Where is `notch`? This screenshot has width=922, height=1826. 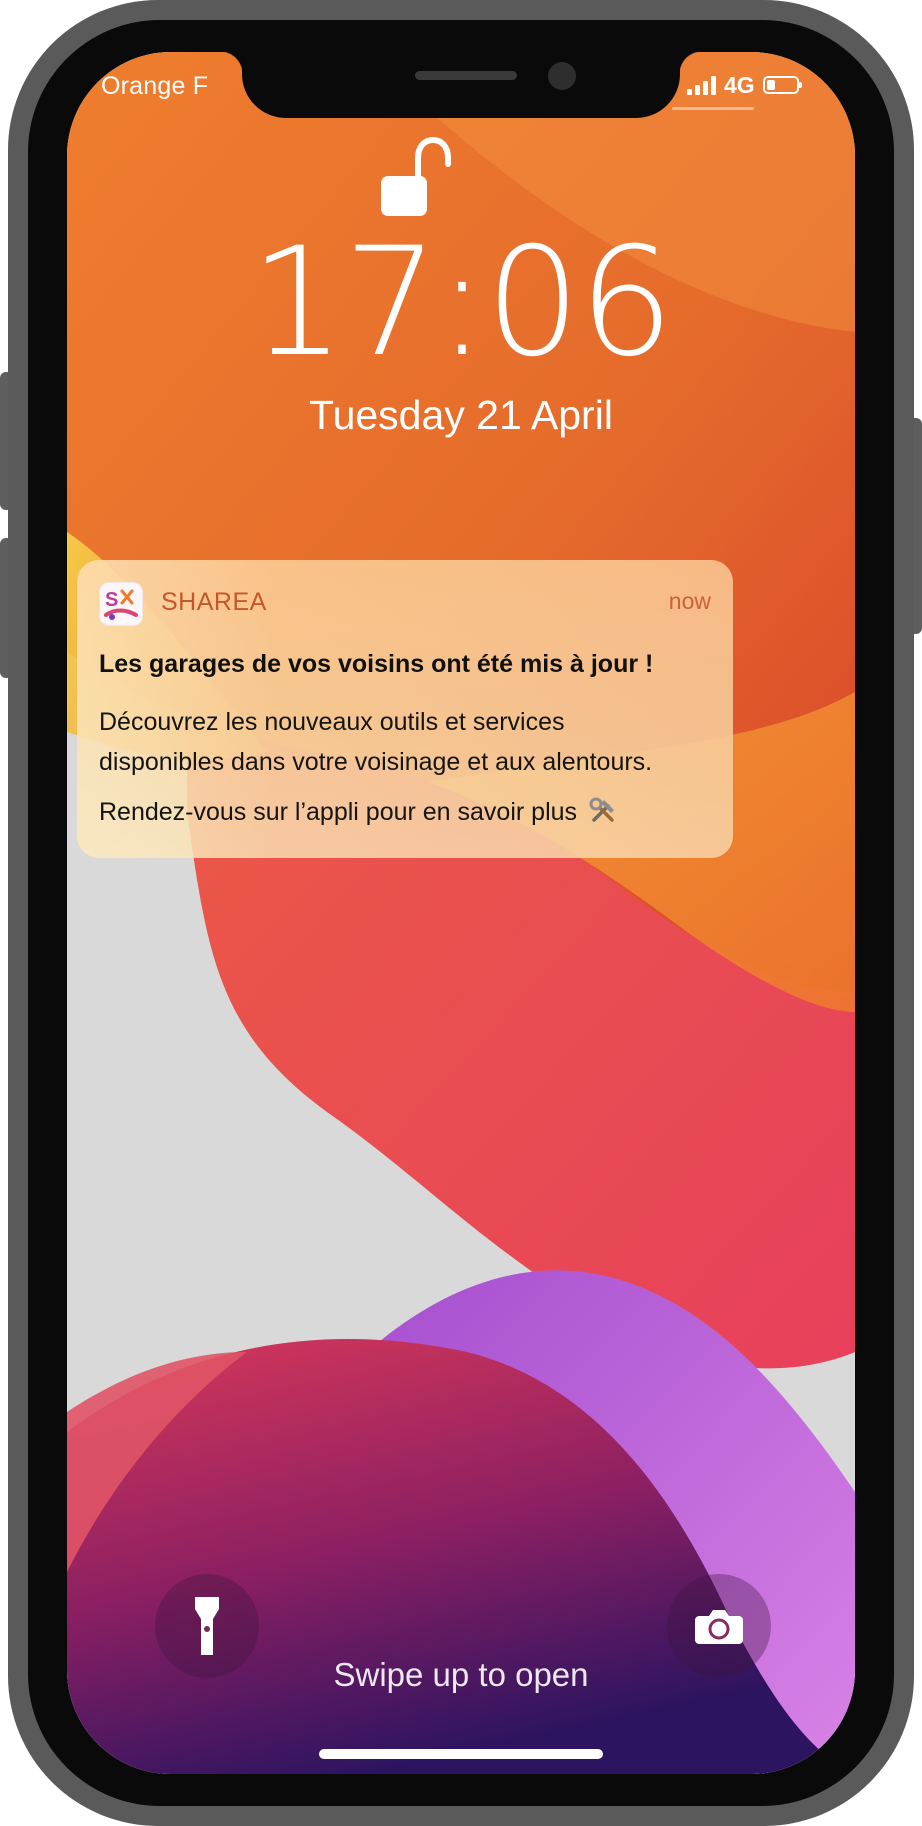 notch is located at coordinates (461, 85).